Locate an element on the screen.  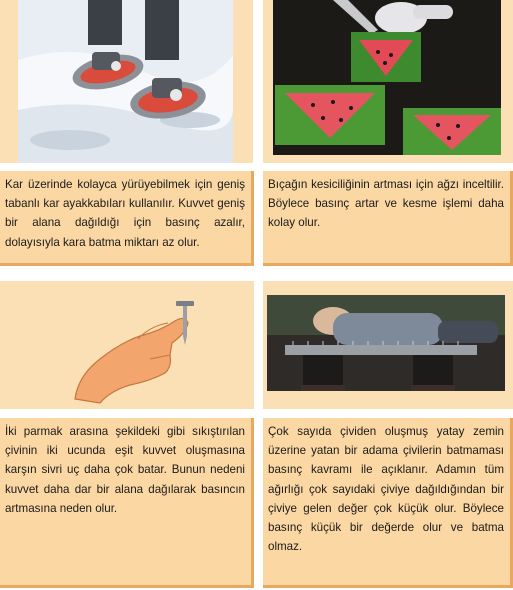
bed-image-panel is located at coordinates (388, 345).